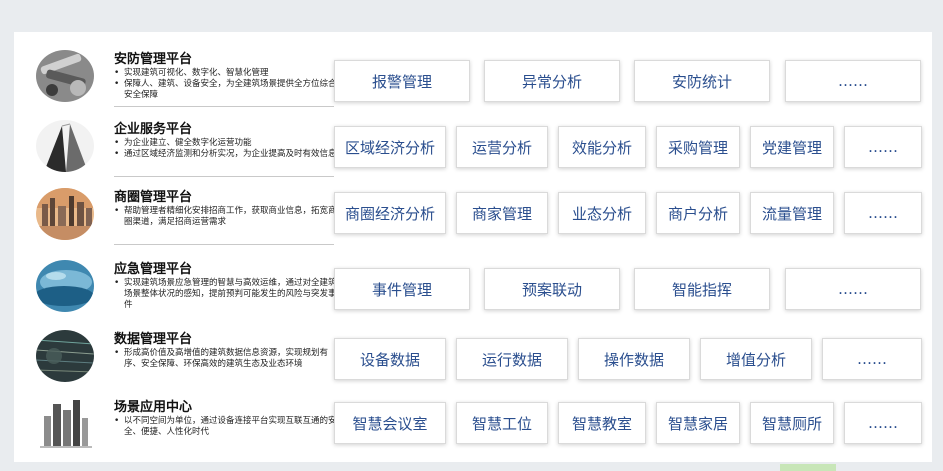  Describe the element at coordinates (756, 359) in the screenshot. I see `tag-value-added-analysis: 增值分析` at that location.